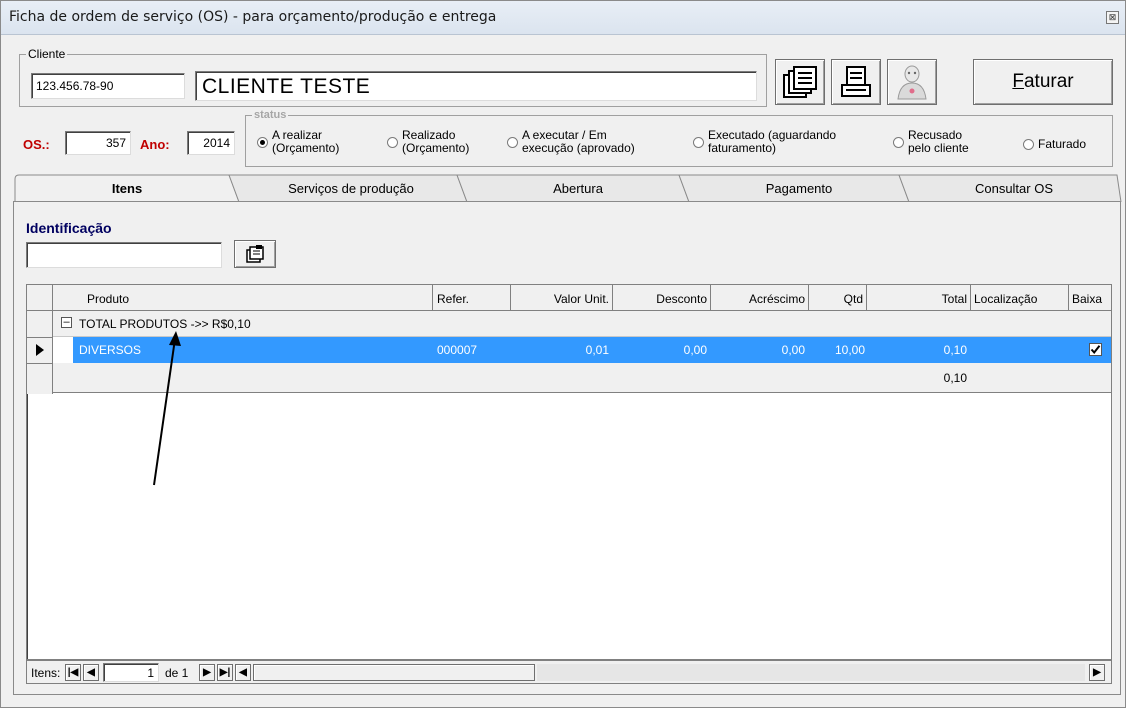 Image resolution: width=1126 pixels, height=709 pixels. Describe the element at coordinates (436, 148) in the screenshot. I see `status-realizado-l2: (Orçamento)` at that location.